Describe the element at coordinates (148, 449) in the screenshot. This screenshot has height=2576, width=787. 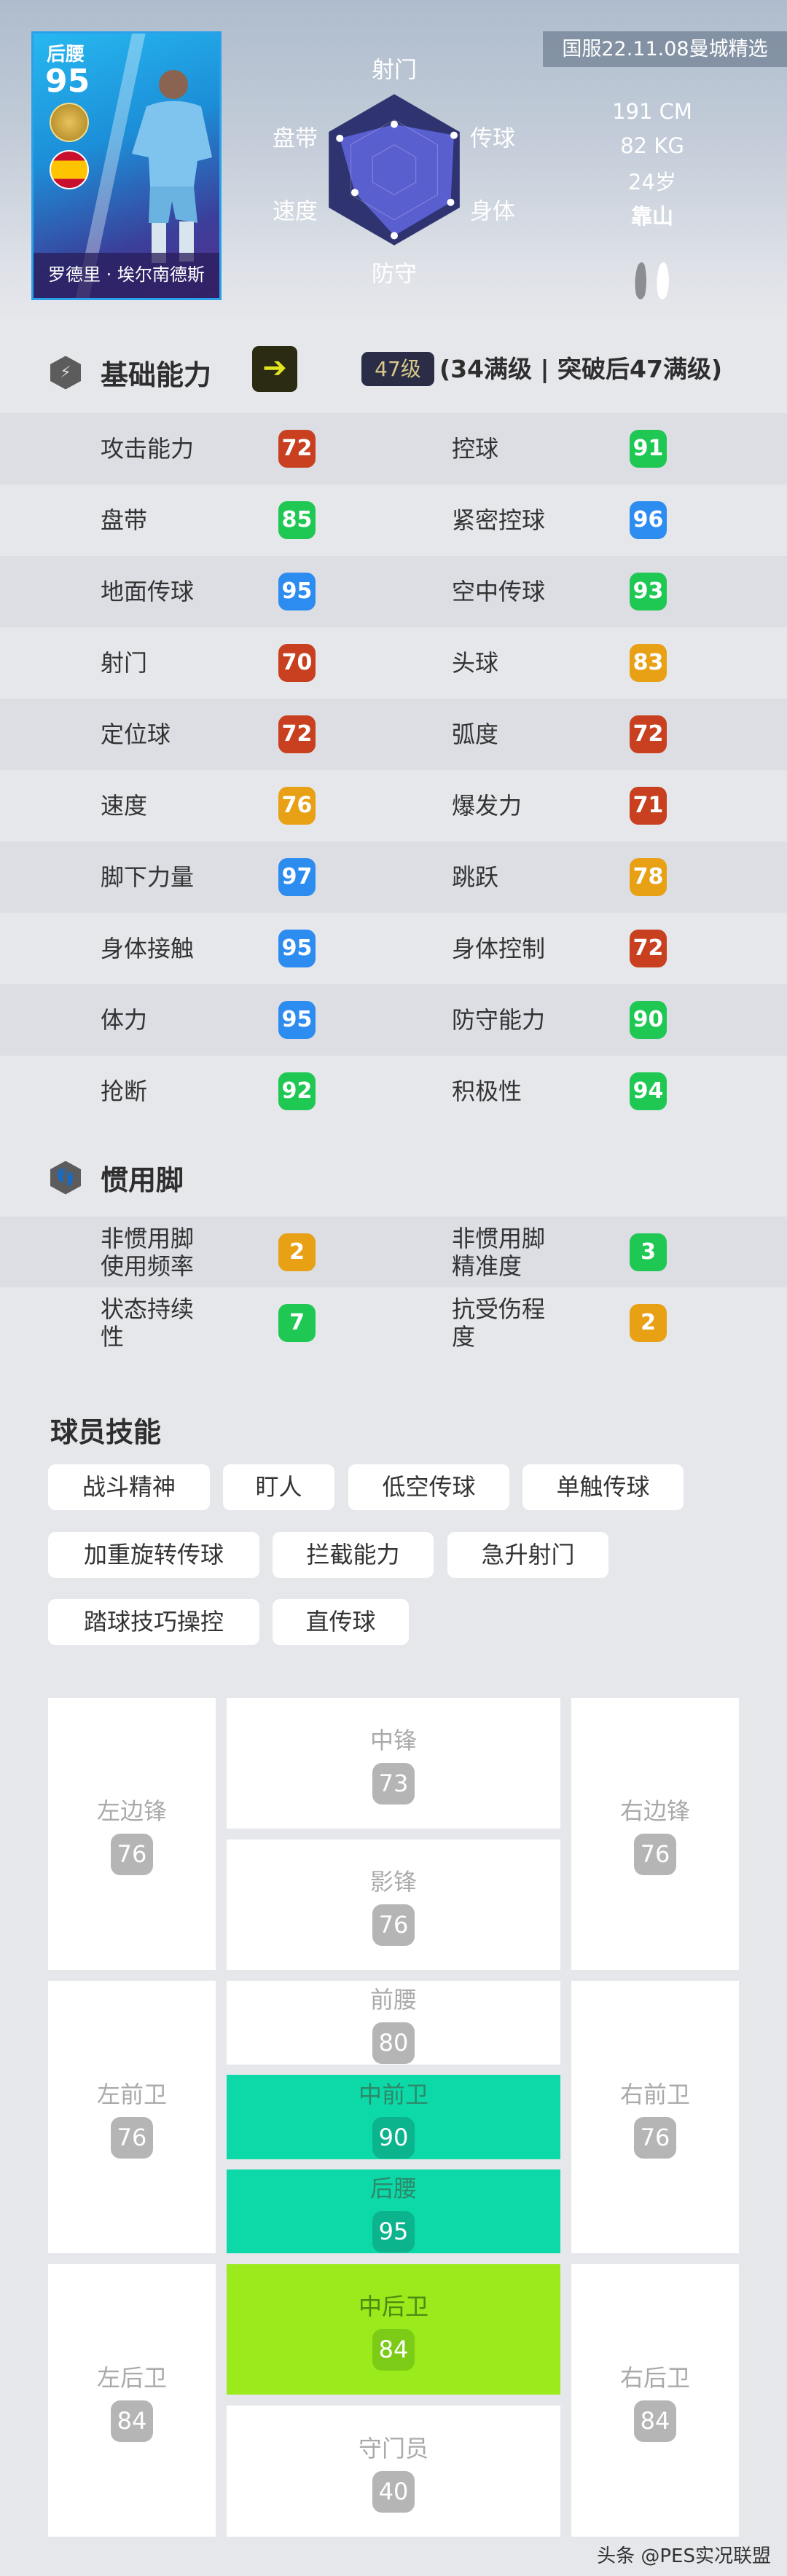
I see `stat-label: 攻击能力` at that location.